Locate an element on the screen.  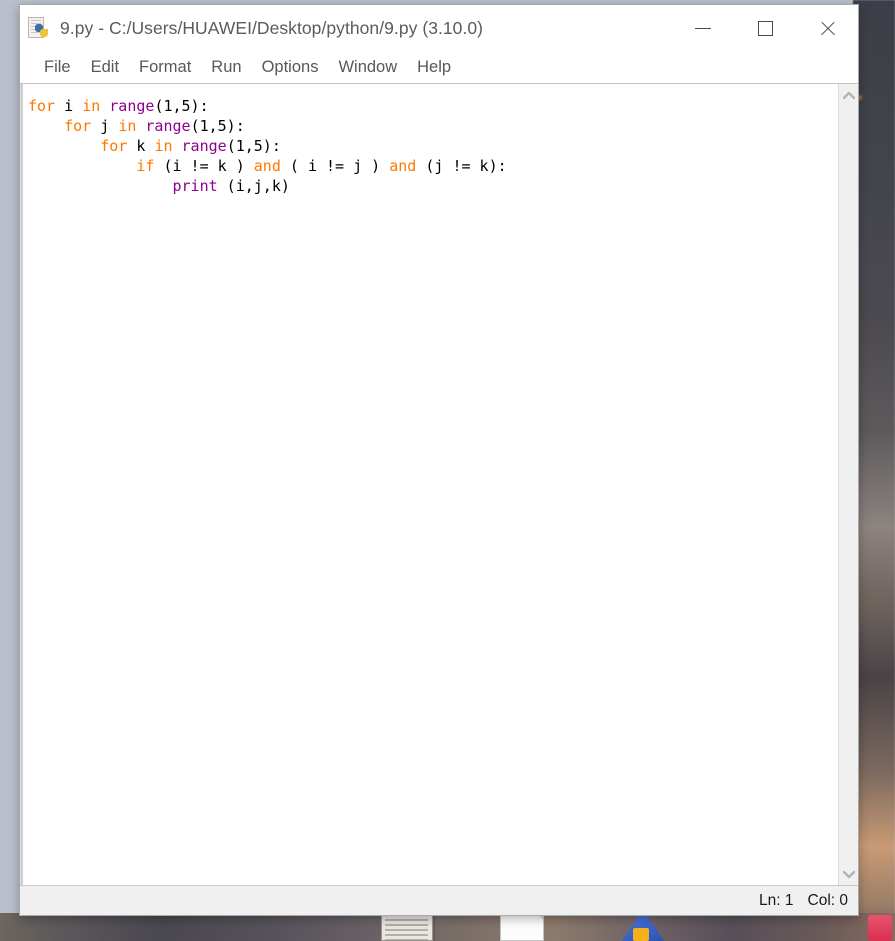
code-token: ( i != j ) is located at coordinates (335, 166).